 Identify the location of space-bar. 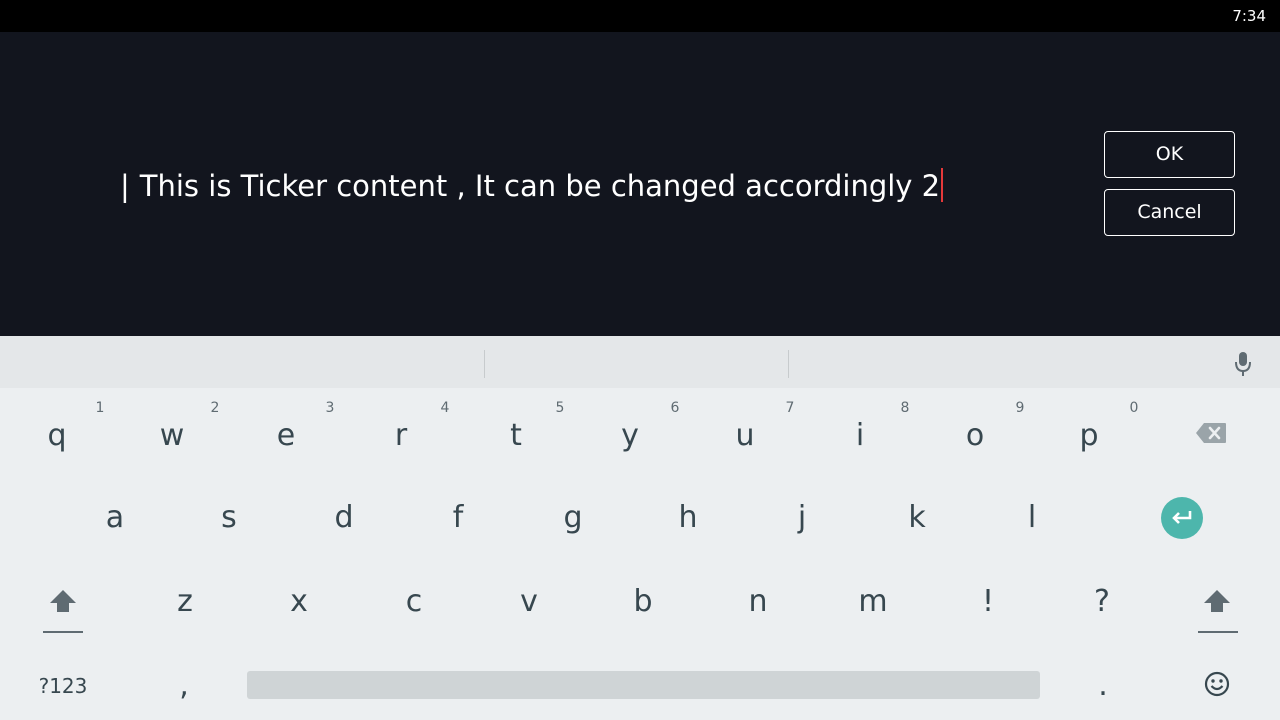
(643, 685).